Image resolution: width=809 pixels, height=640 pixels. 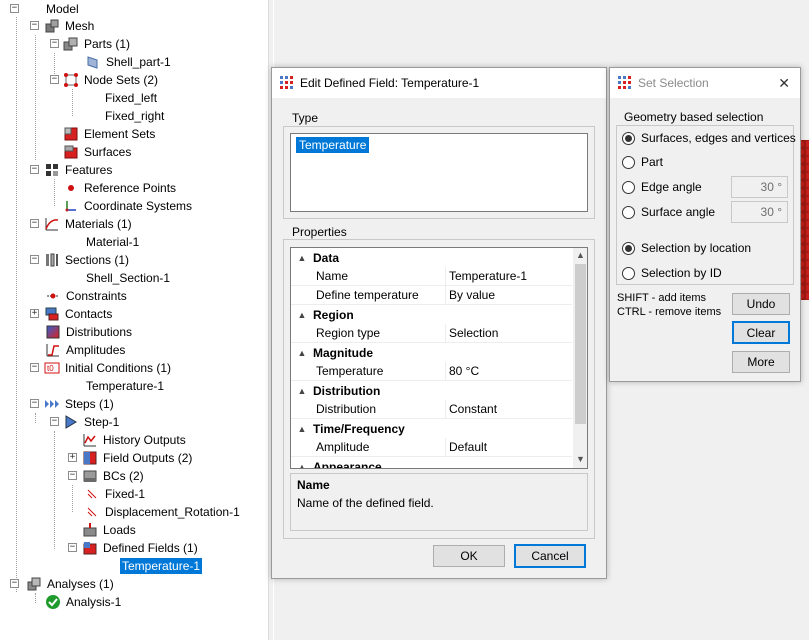 I want to click on tree-node-distributions: Distributions, so click(x=89, y=332).